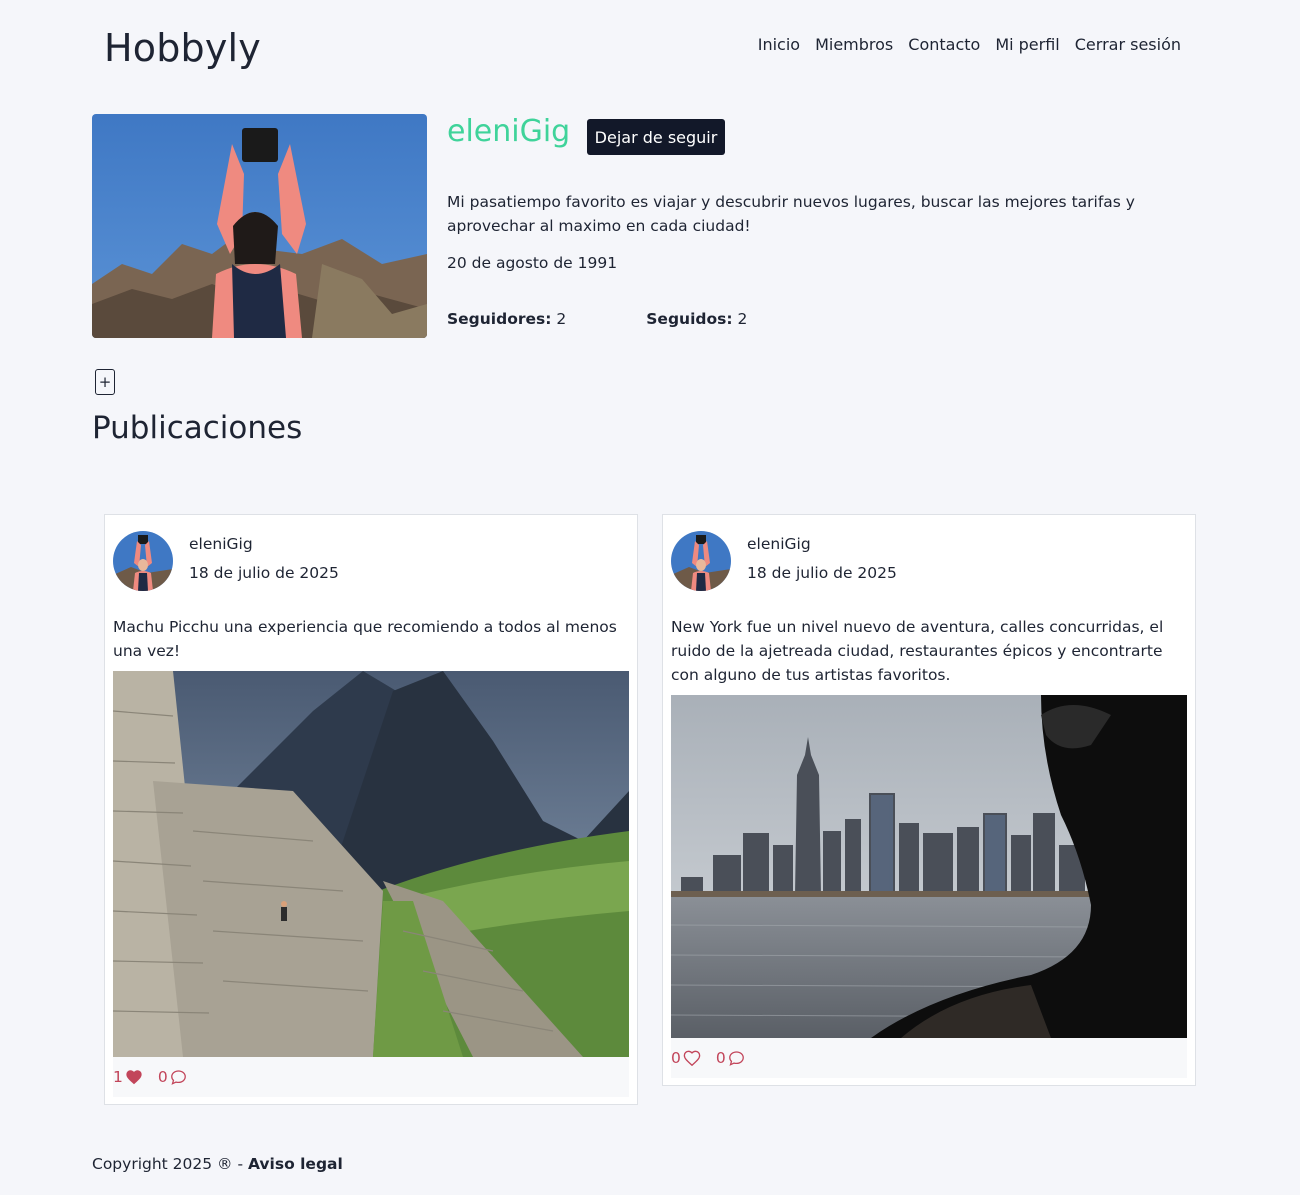 The height and width of the screenshot is (1195, 1300). I want to click on site-footer: Copyright 2025 ® - Aviso legal, so click(217, 1164).